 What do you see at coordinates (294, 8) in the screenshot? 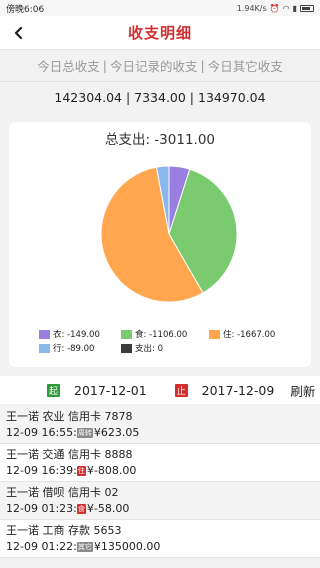
I see `signal-icon: ▮` at bounding box center [294, 8].